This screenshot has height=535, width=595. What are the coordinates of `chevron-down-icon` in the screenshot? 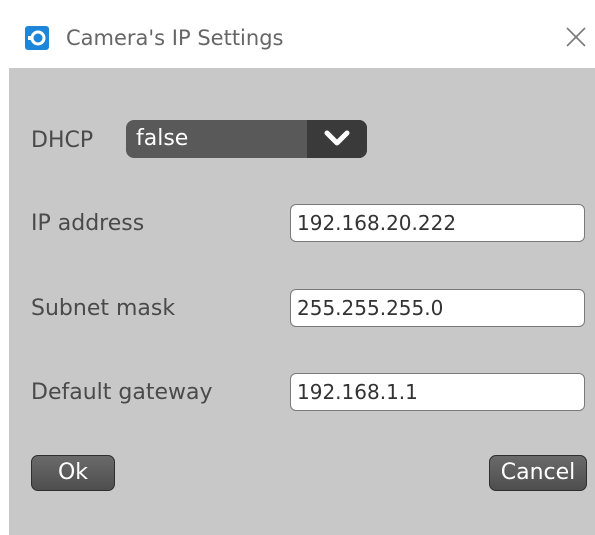 It's located at (337, 138).